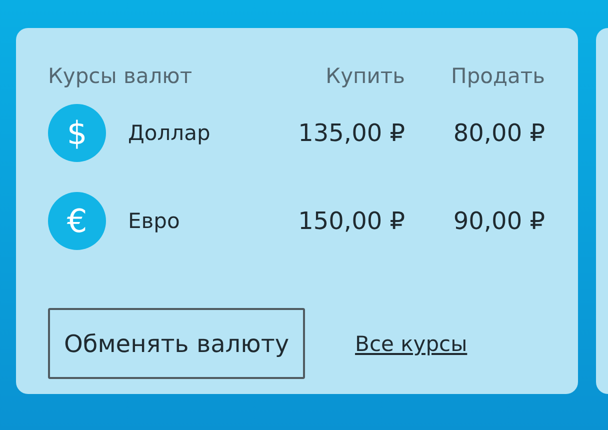 The image size is (608, 430). Describe the element at coordinates (351, 133) in the screenshot. I see `buy-rate: 135,00 ₽` at that location.